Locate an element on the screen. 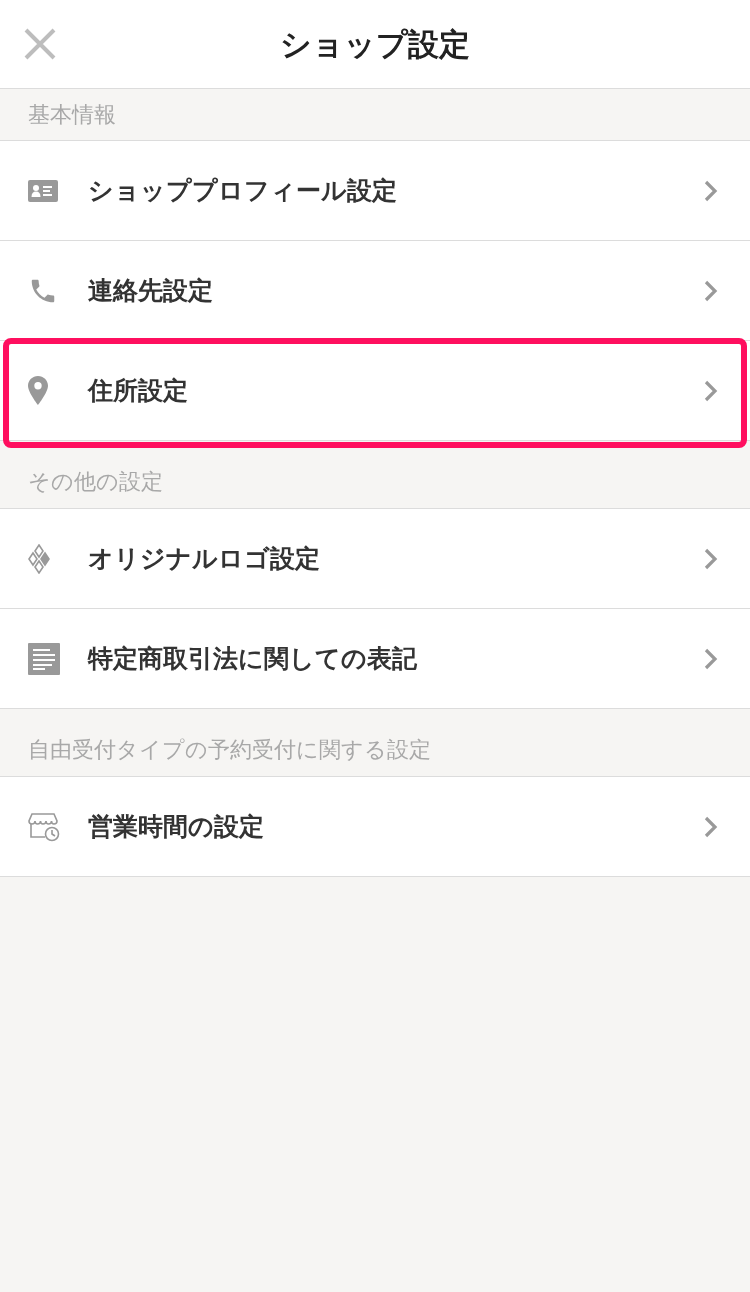 The image size is (750, 1292). diamonds-icon is located at coordinates (39, 558).